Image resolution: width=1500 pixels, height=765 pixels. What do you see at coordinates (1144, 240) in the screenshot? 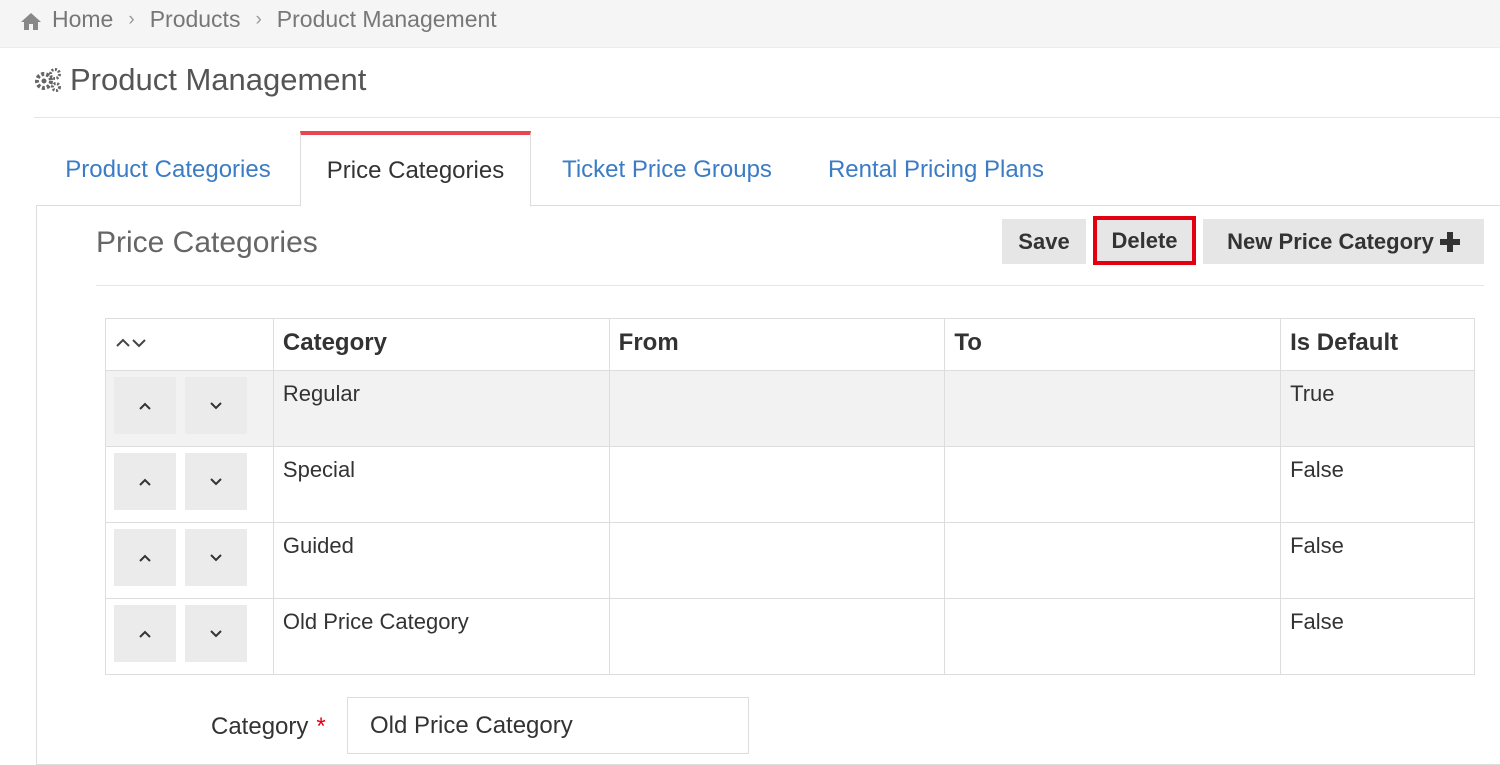
I see `delete-button: Delete` at bounding box center [1144, 240].